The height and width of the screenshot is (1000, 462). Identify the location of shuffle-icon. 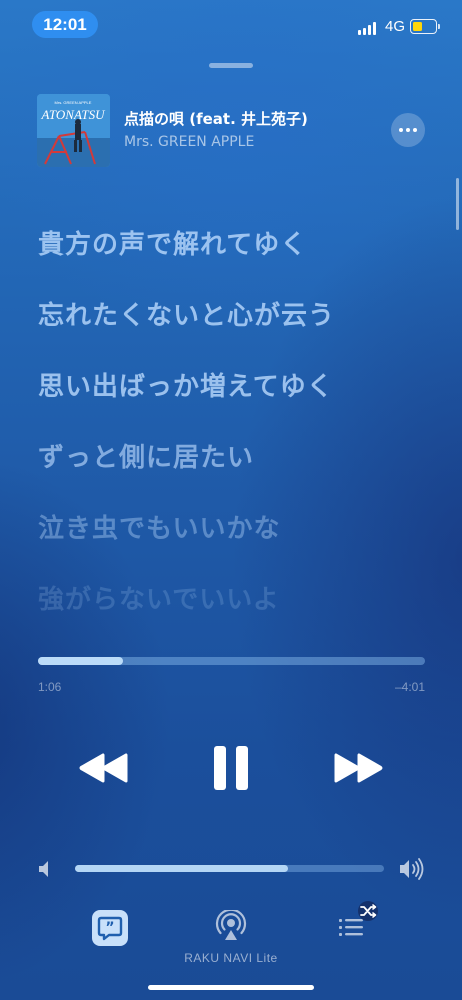
(368, 911).